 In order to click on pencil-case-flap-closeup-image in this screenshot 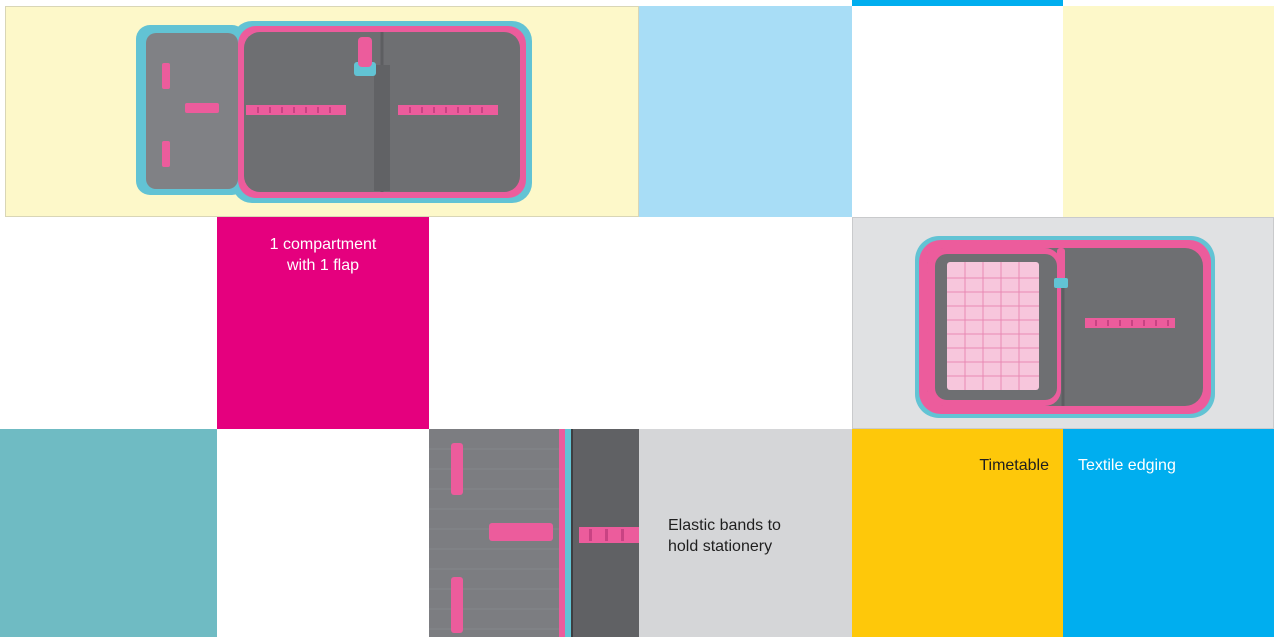, I will do `click(534, 533)`.